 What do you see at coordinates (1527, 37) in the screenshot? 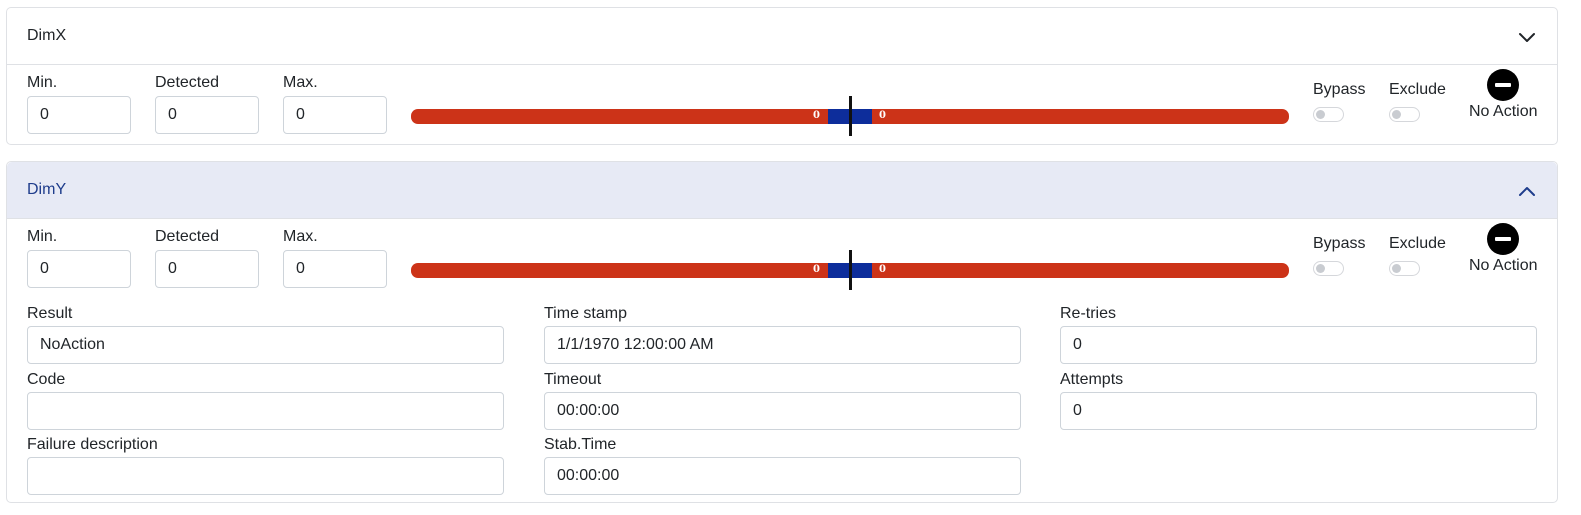
I see `chevron-down-icon` at bounding box center [1527, 37].